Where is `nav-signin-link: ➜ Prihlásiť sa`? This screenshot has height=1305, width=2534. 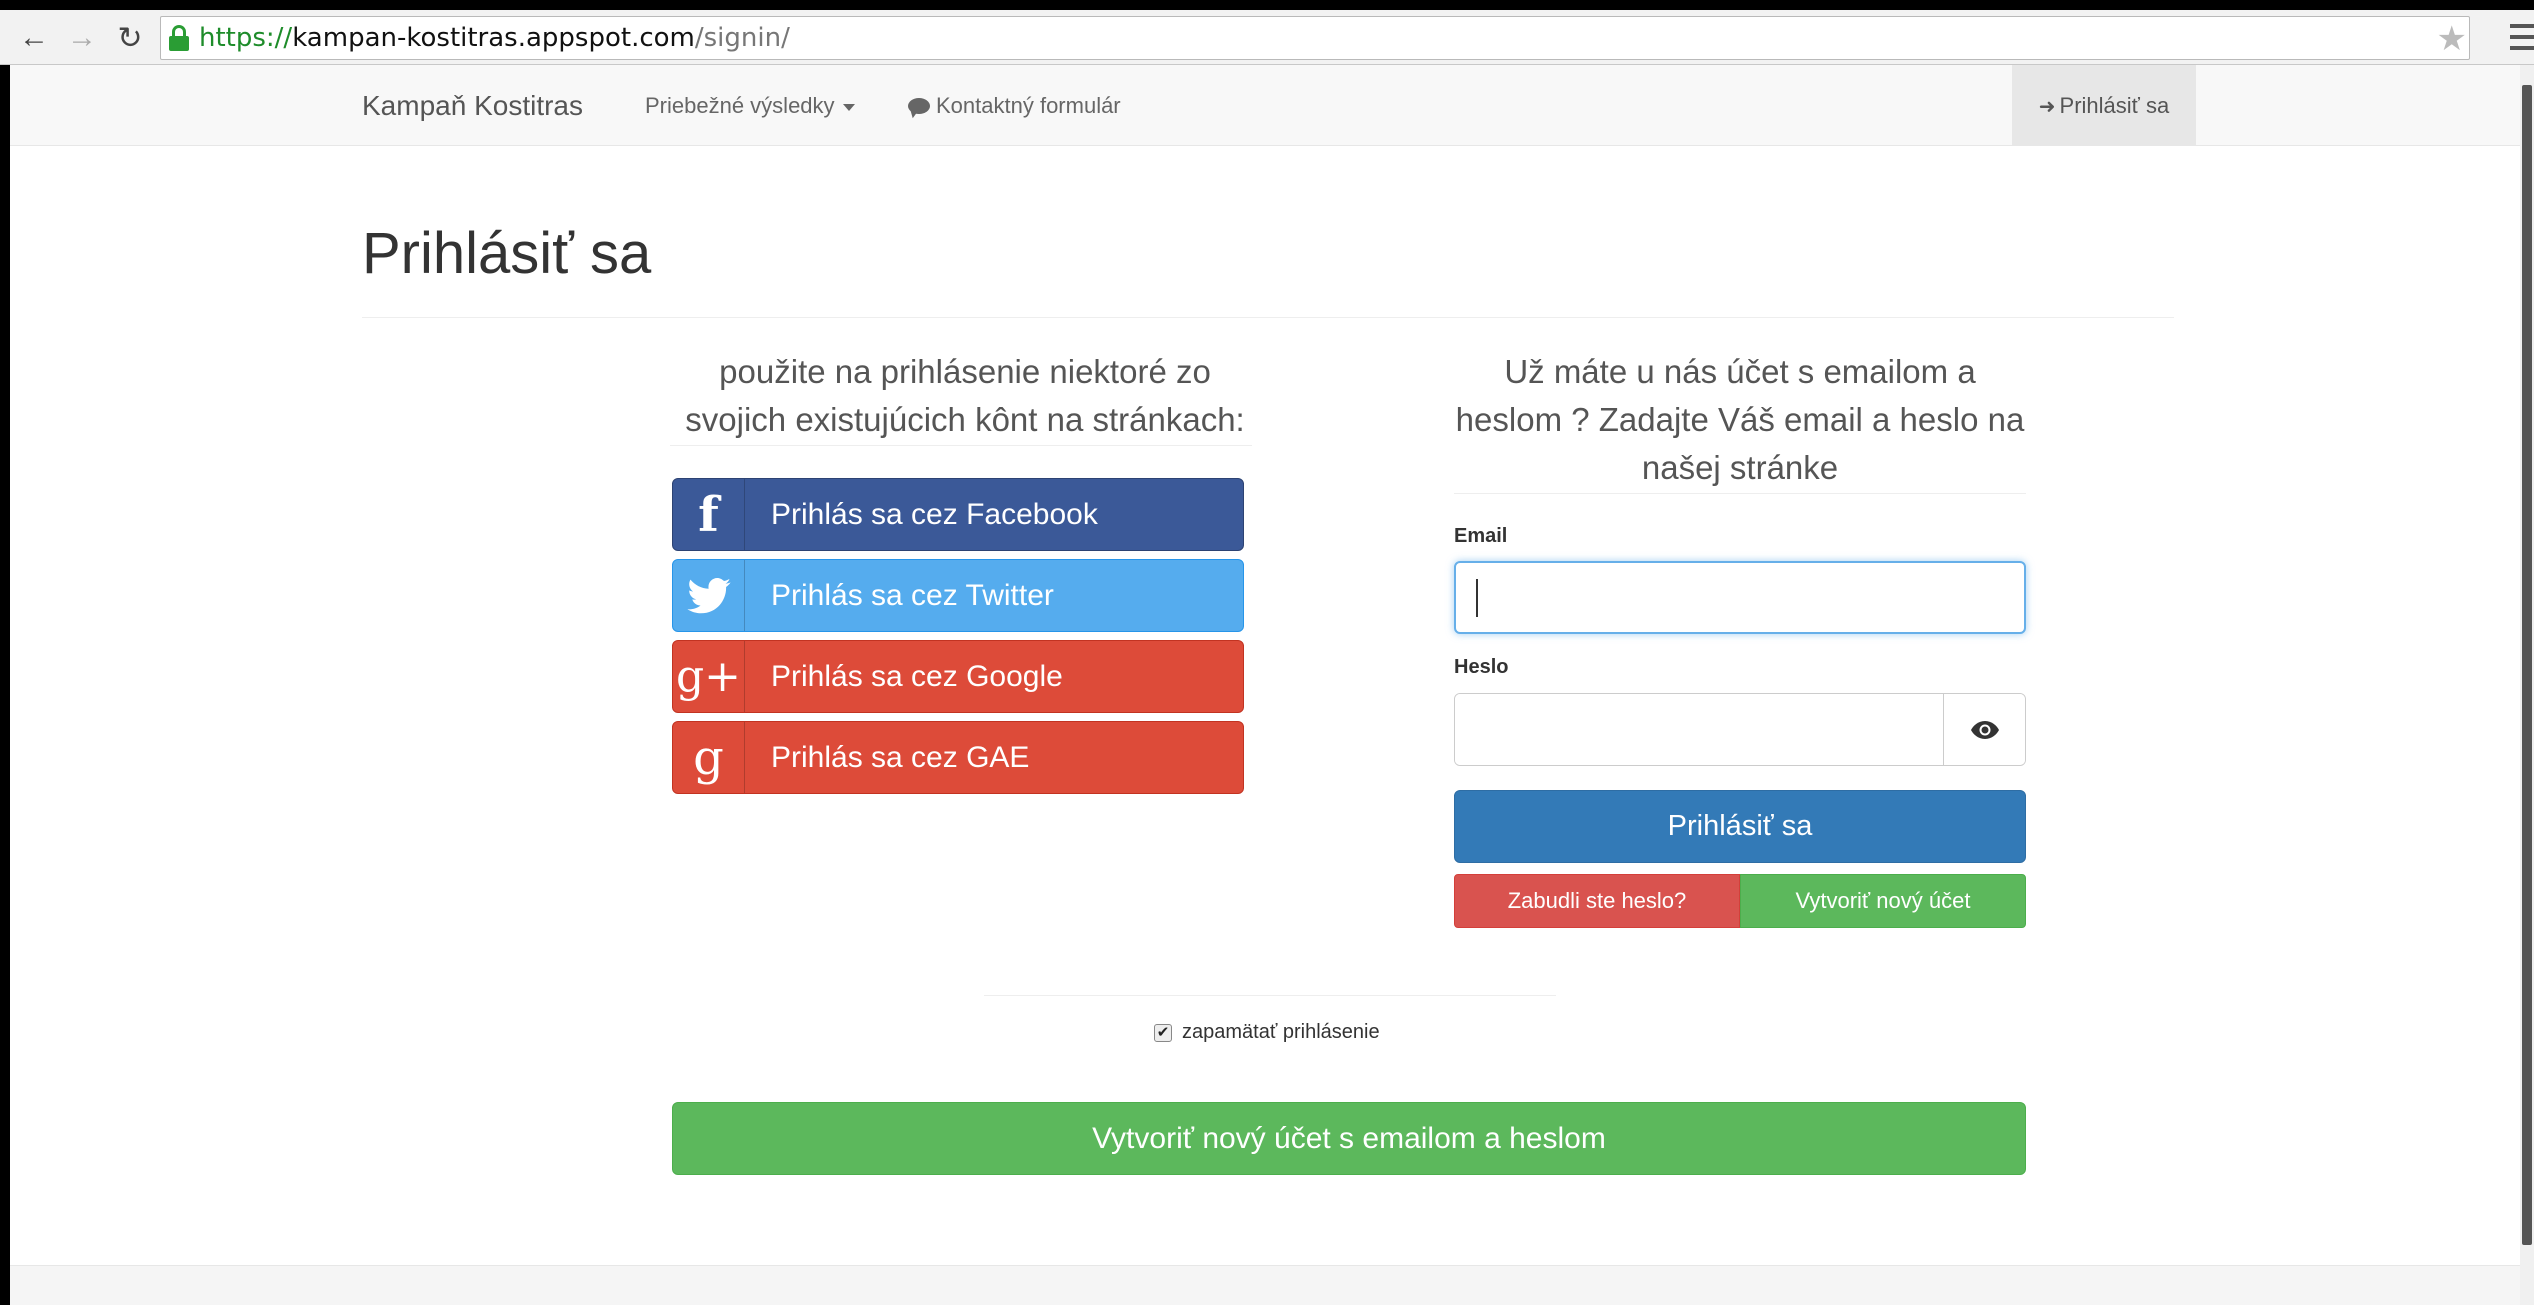
nav-signin-link: ➜ Prihlásiť sa is located at coordinates (2104, 105).